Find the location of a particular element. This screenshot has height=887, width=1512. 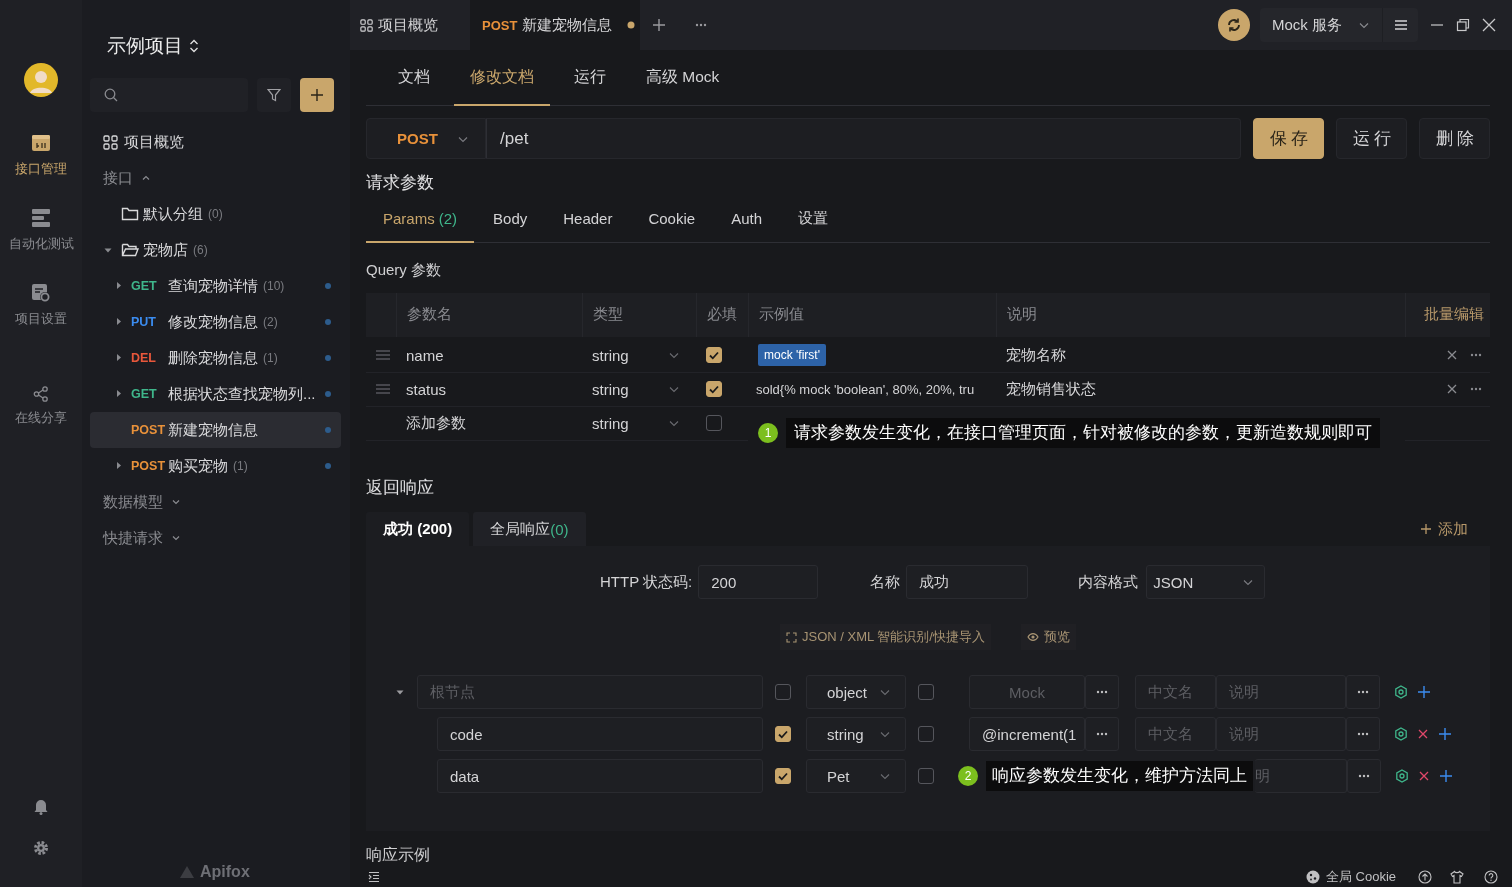

tab: 全局响应(0) is located at coordinates (529, 529).